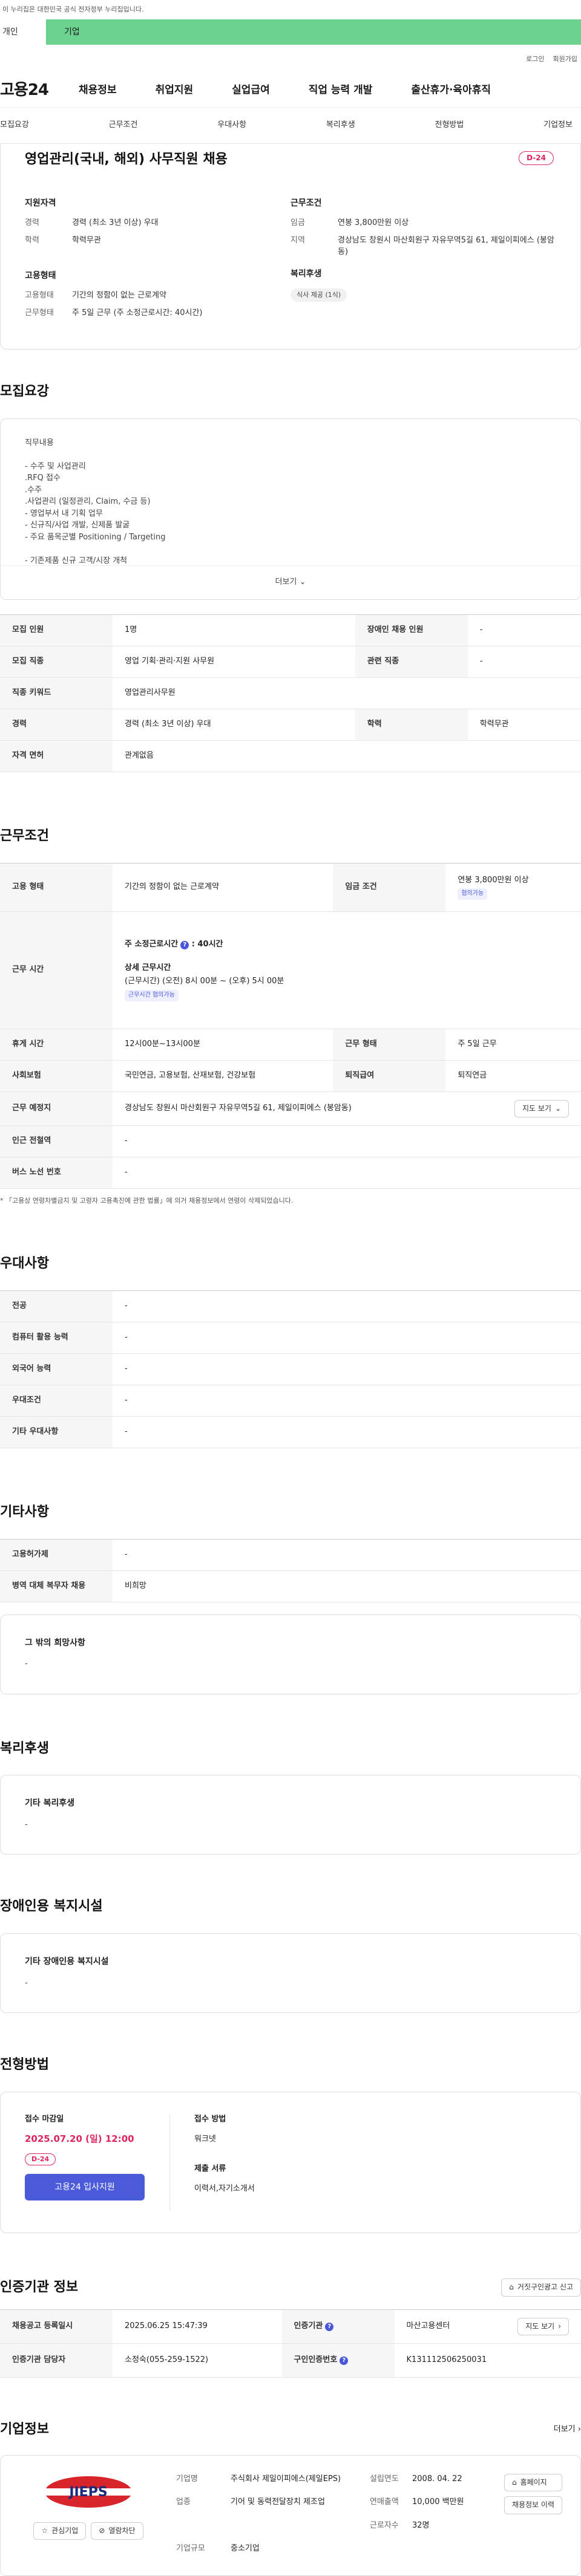 This screenshot has height=2576, width=581. What do you see at coordinates (157, 313) in the screenshot?
I see `emp-row: 근무형태 주 5일 근무 (주 소정근로시간: 40시간)` at bounding box center [157, 313].